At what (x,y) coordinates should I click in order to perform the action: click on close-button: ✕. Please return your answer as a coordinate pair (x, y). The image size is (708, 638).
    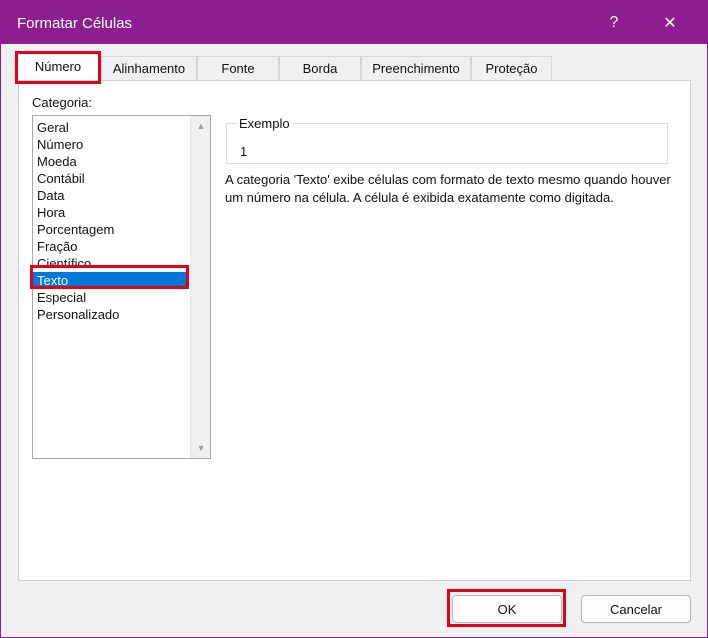
    Looking at the image, I should click on (670, 23).